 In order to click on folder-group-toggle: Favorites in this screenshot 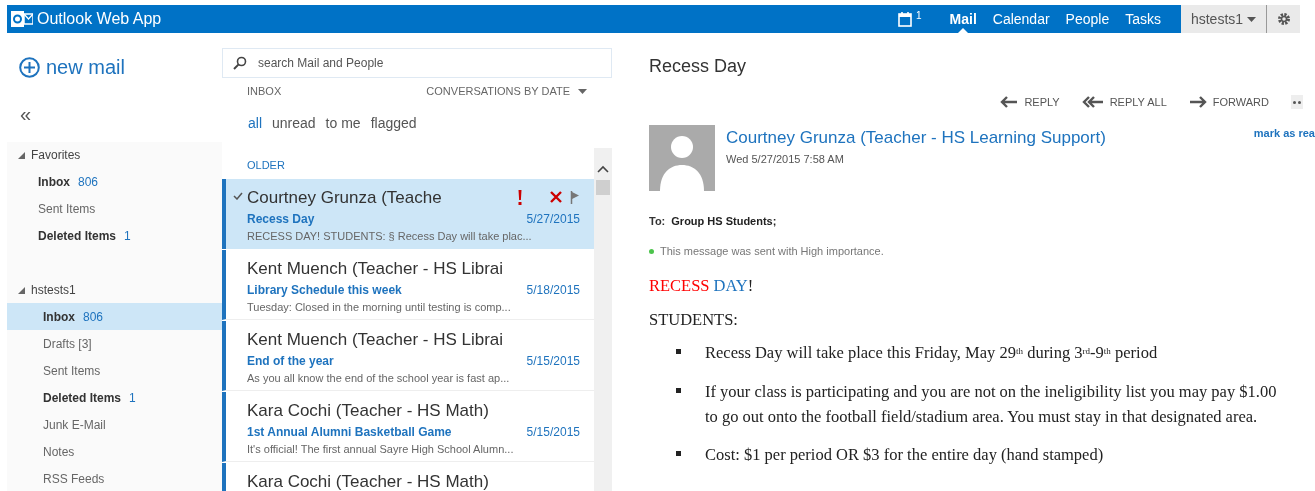, I will do `click(44, 155)`.